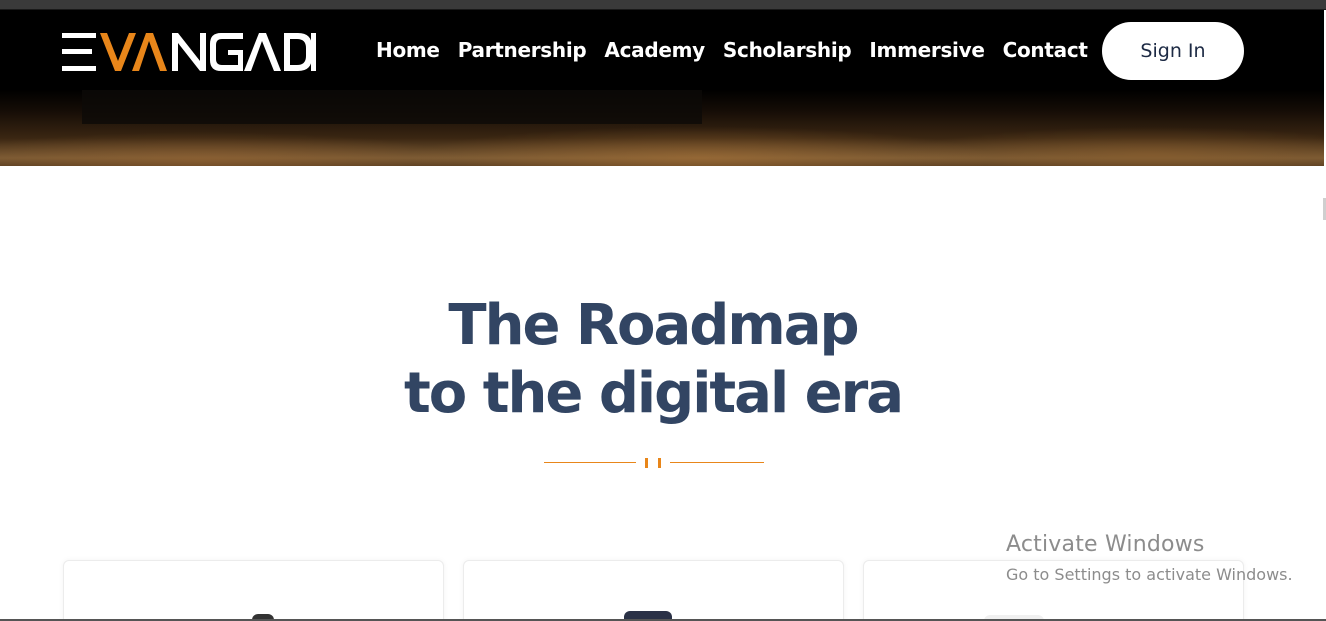  What do you see at coordinates (1173, 51) in the screenshot?
I see `sign-in-button: Sign In` at bounding box center [1173, 51].